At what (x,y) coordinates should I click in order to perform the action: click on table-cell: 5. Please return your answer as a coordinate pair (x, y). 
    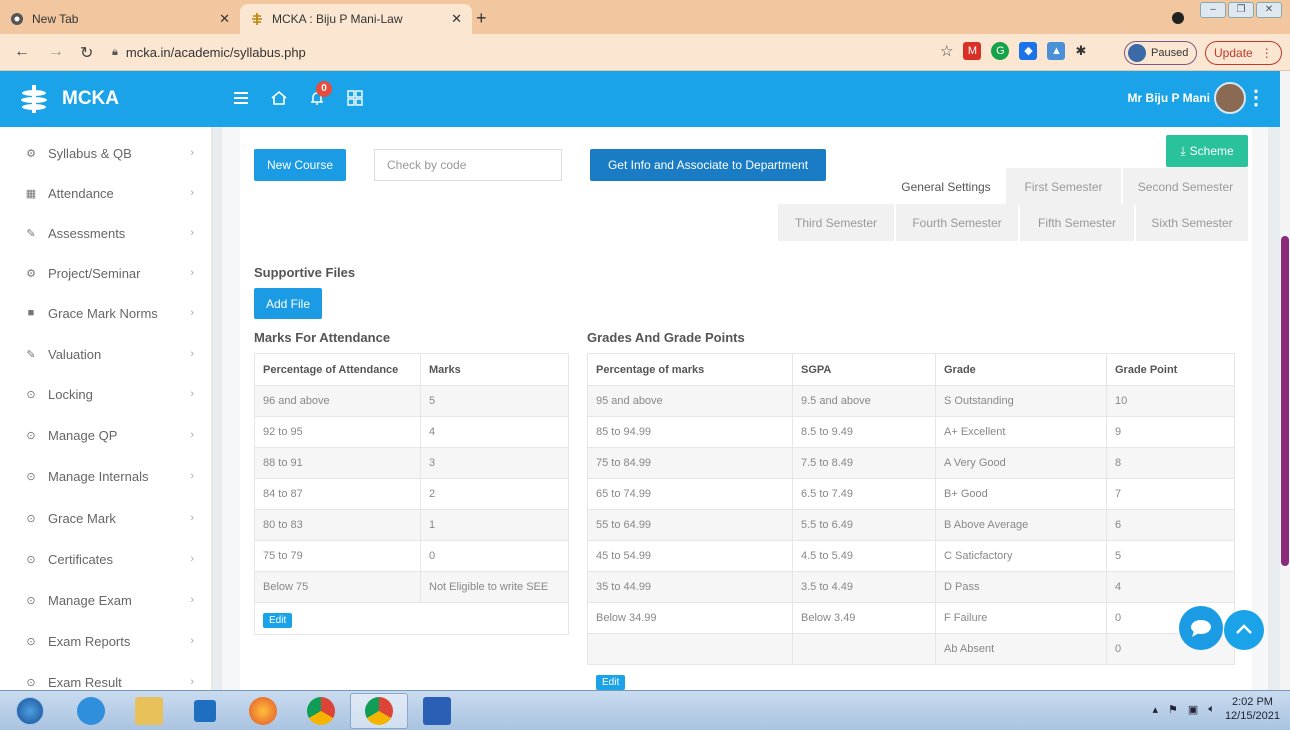
    Looking at the image, I should click on (494, 401).